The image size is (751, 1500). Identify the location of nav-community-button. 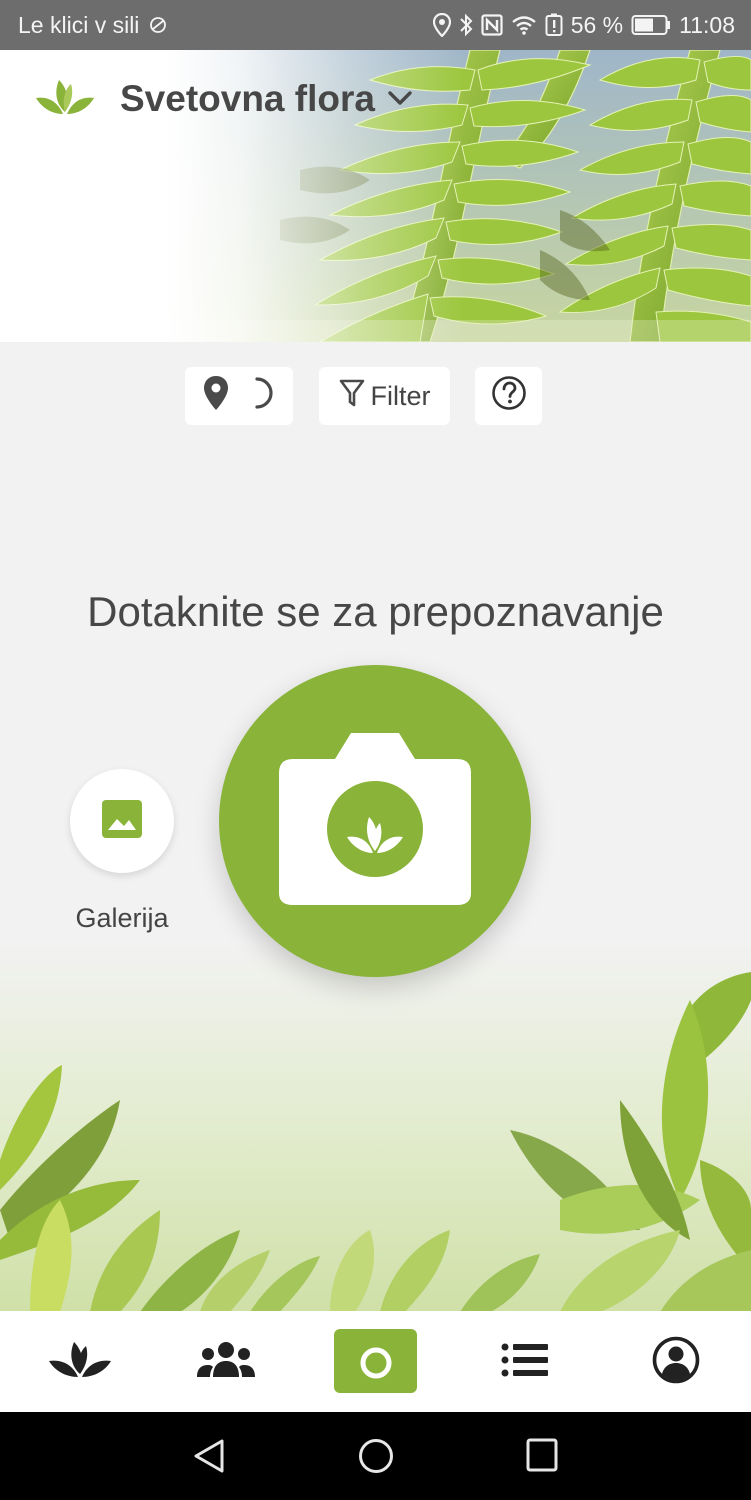
(226, 1362).